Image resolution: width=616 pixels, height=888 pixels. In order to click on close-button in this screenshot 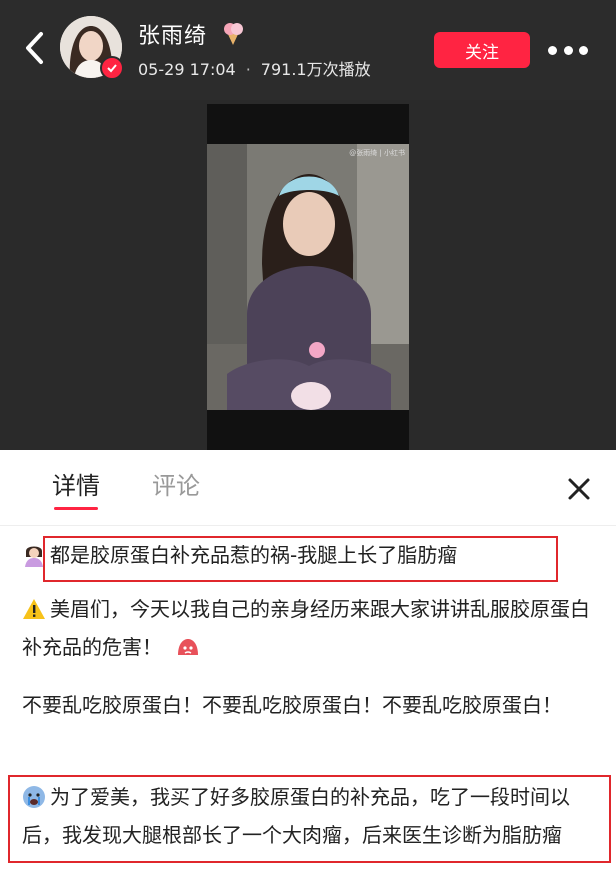, I will do `click(579, 489)`.